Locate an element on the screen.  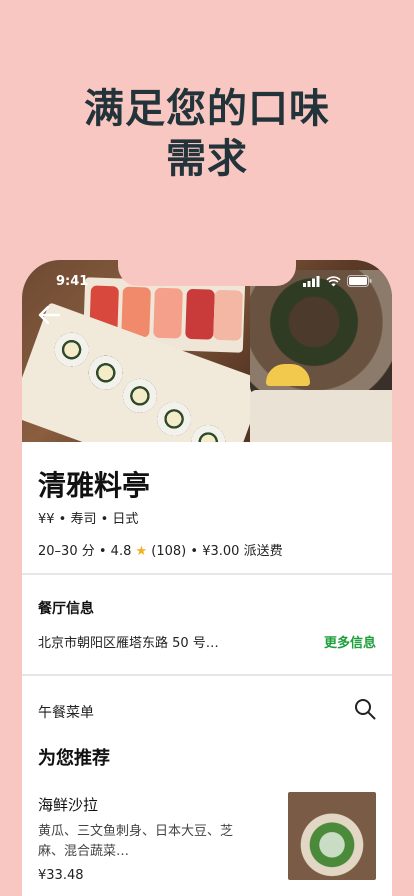
menu-selector: 午餐菜单 is located at coordinates (66, 712).